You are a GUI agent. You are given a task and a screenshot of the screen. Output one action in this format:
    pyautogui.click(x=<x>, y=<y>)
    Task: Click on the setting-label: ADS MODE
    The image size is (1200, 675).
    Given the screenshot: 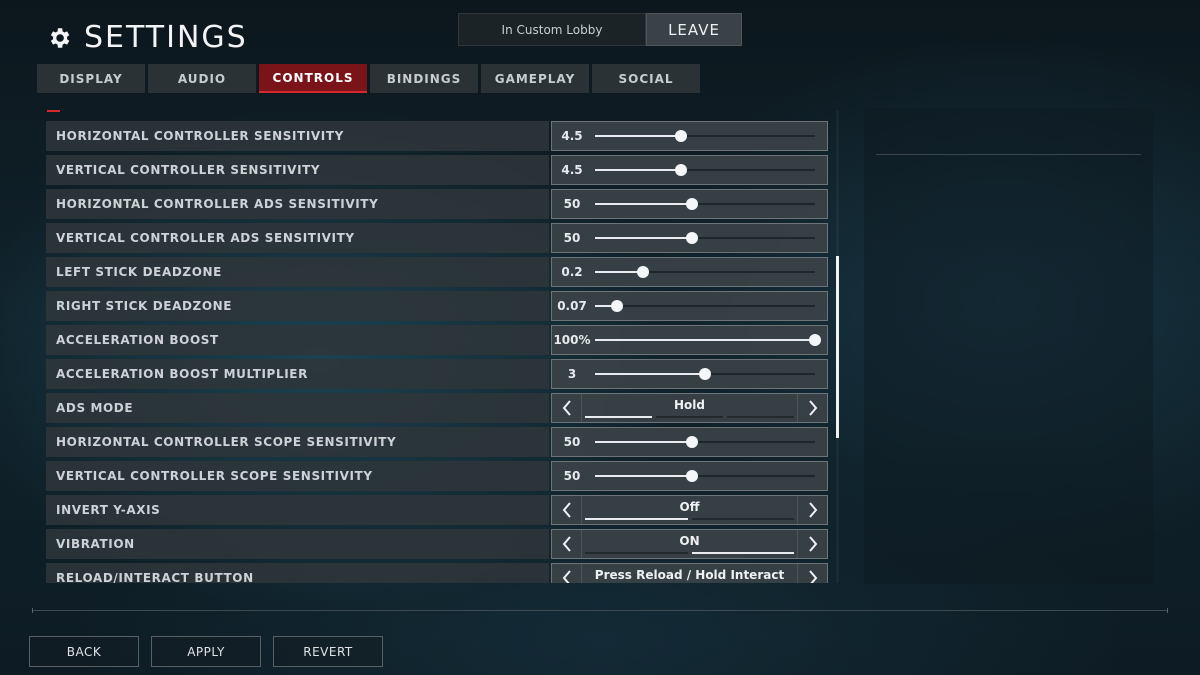 What is the action you would take?
    pyautogui.click(x=297, y=408)
    